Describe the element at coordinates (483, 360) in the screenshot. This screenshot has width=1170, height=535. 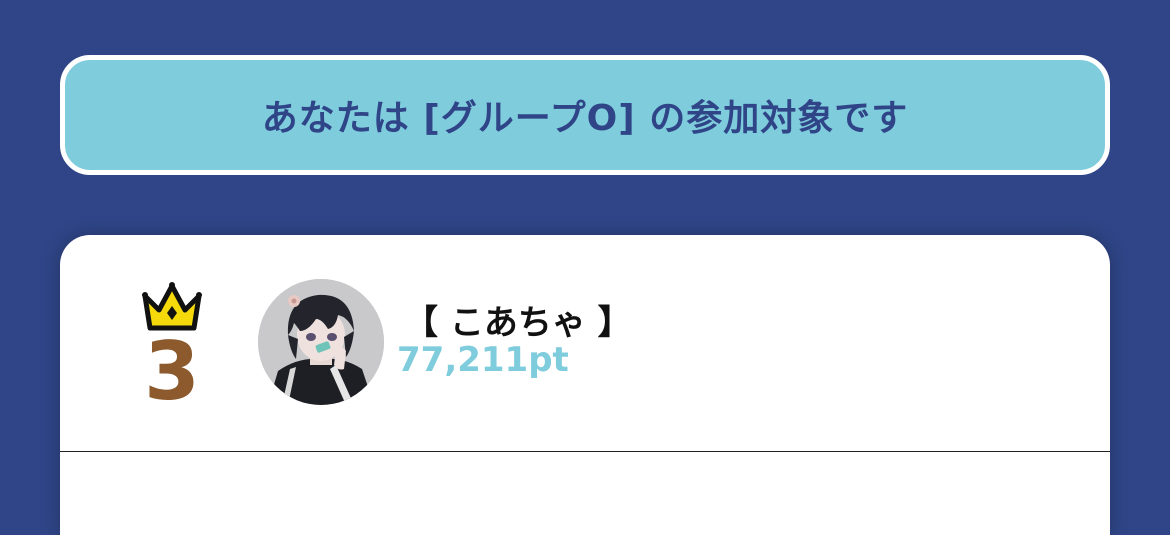
I see `user-points: 77,211pt` at that location.